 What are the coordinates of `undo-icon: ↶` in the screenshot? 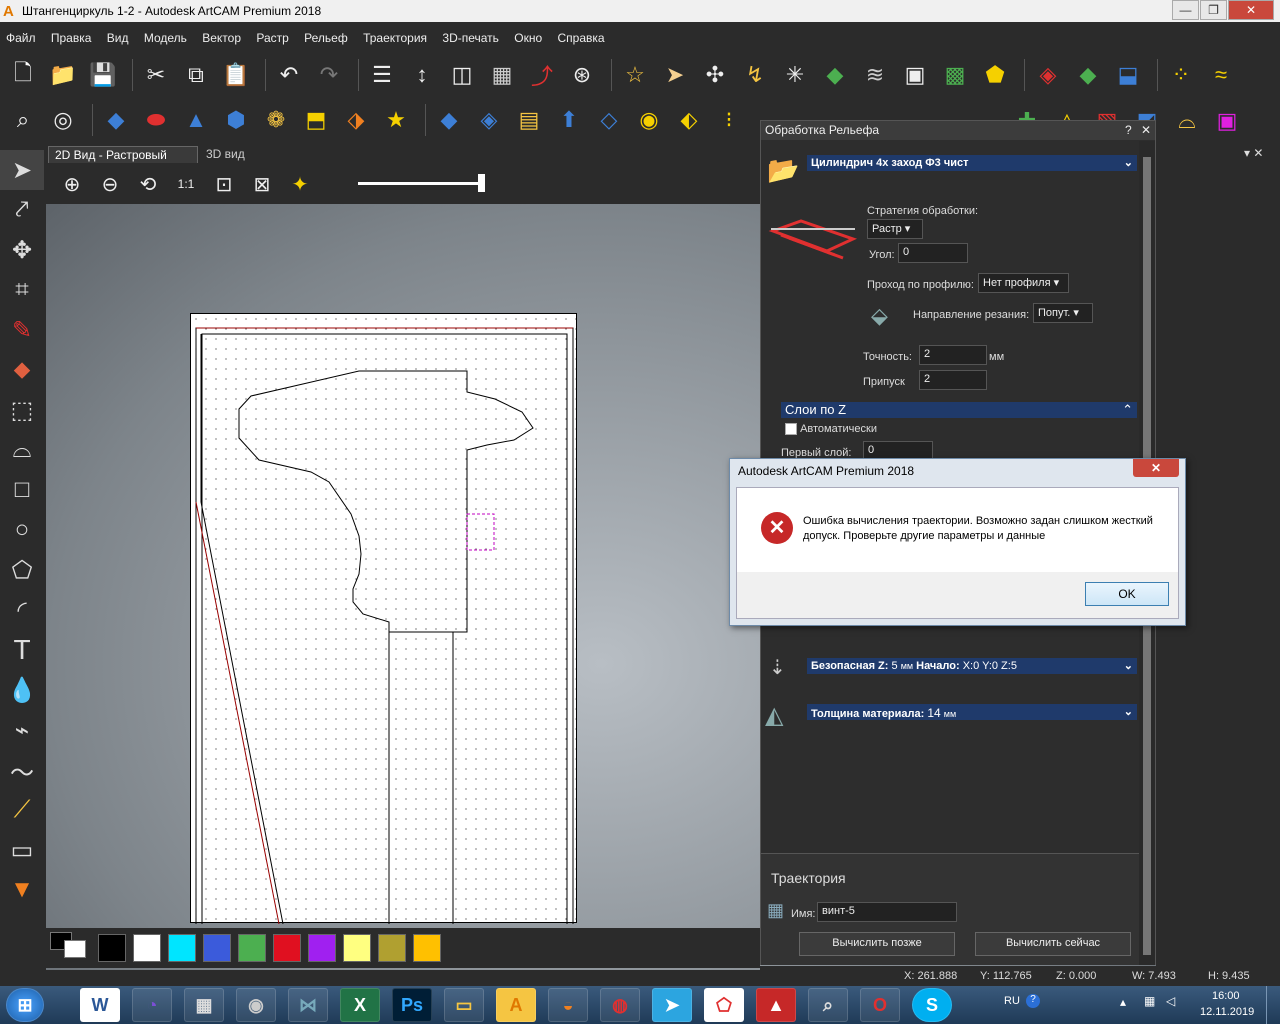 It's located at (289, 75).